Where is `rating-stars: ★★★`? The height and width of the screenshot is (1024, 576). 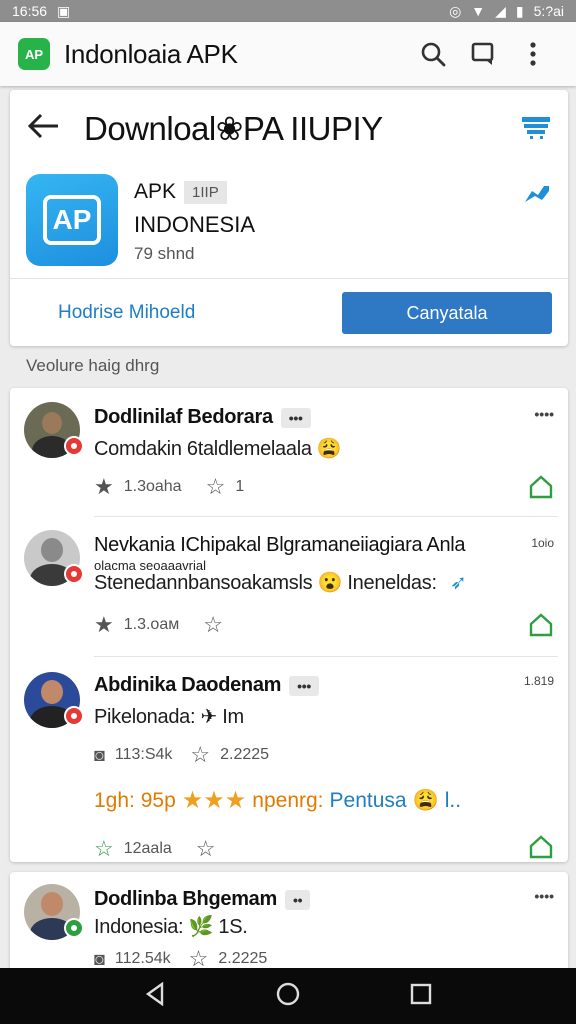 rating-stars: ★★★ is located at coordinates (214, 800).